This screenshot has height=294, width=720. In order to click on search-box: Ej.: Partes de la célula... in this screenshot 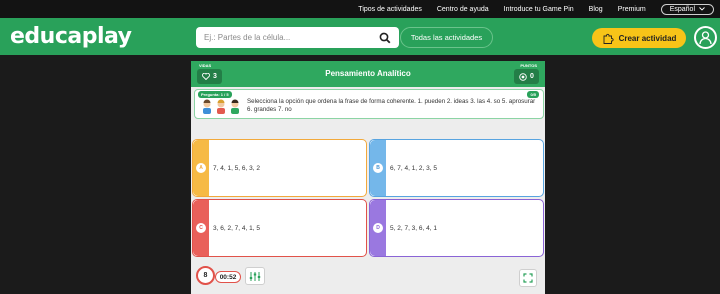, I will do `click(297, 37)`.